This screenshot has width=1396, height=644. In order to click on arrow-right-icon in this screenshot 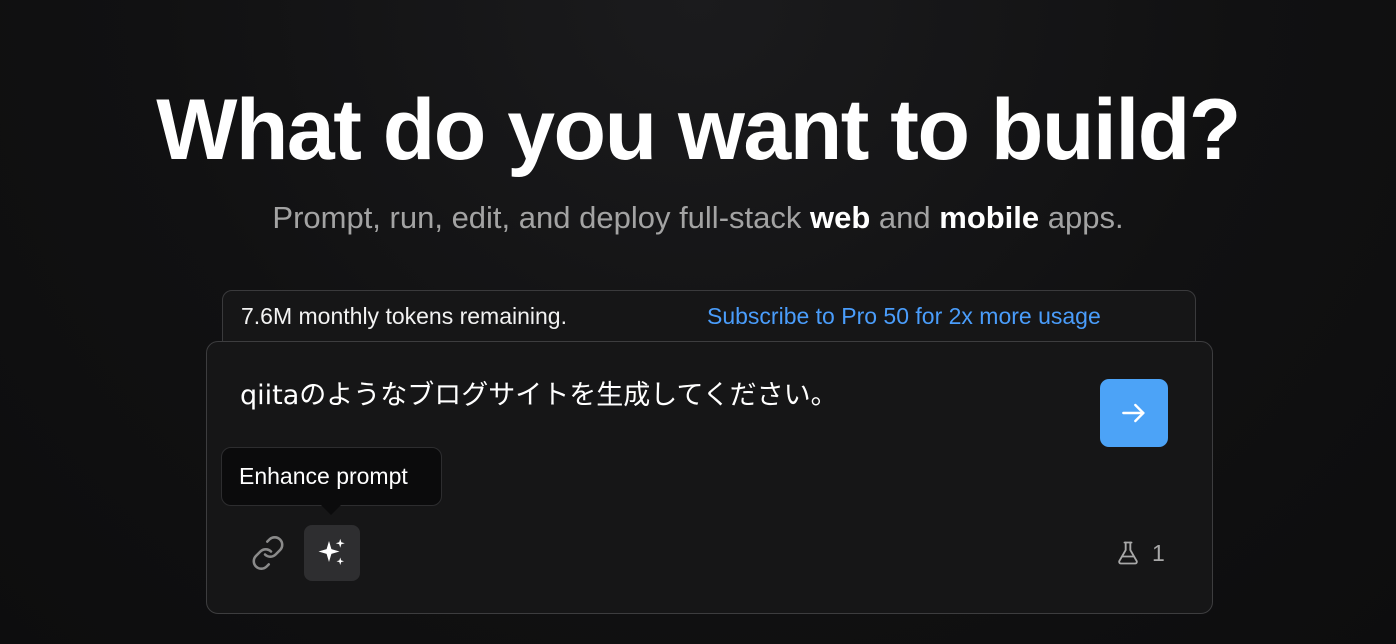, I will do `click(1133, 413)`.